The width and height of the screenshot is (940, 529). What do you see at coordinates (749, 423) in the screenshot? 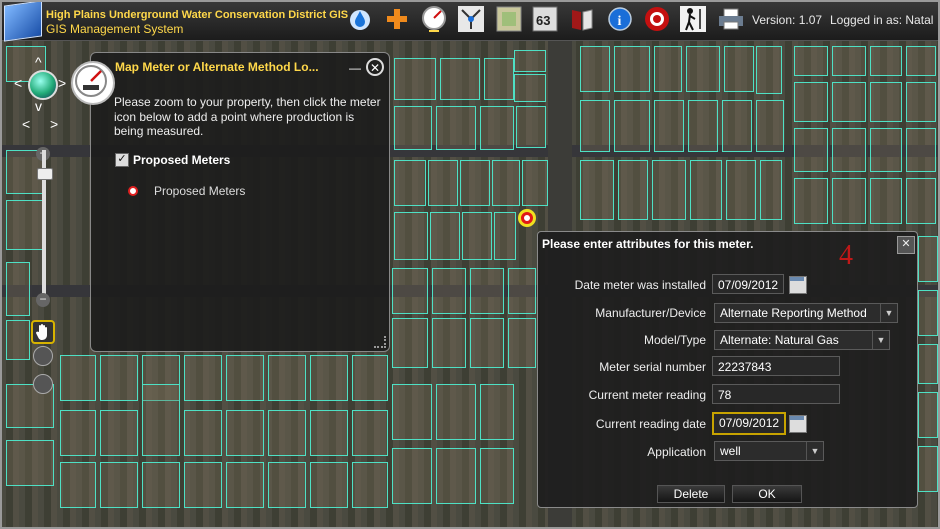
I see `reading-date-input: 07/09/2012` at bounding box center [749, 423].